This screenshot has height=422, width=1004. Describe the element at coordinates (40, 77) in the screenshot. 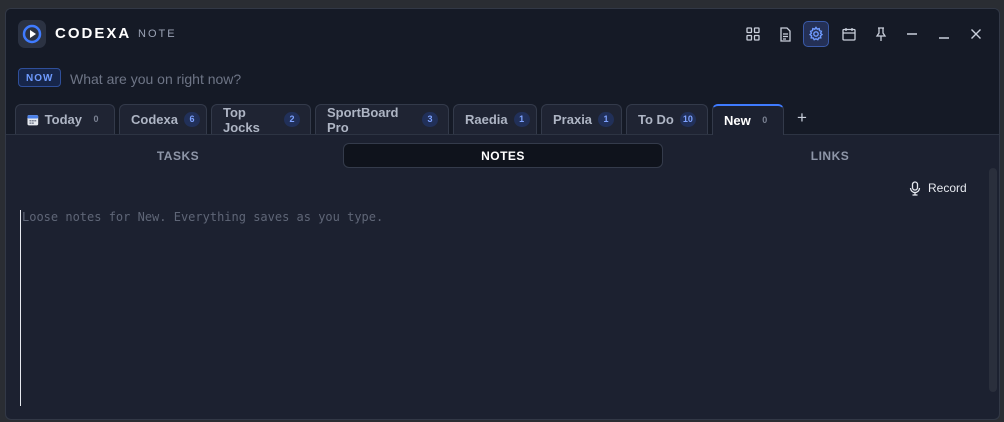

I see `now-badge: NOW` at that location.